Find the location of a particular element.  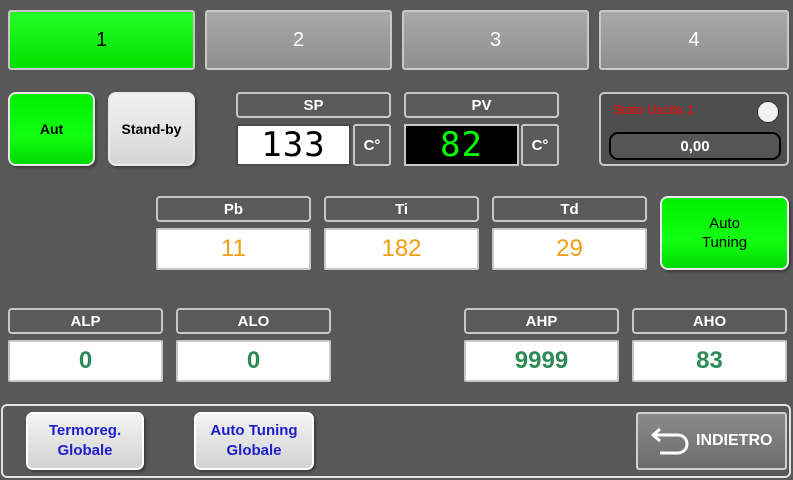

aho-value: 83 is located at coordinates (709, 360).